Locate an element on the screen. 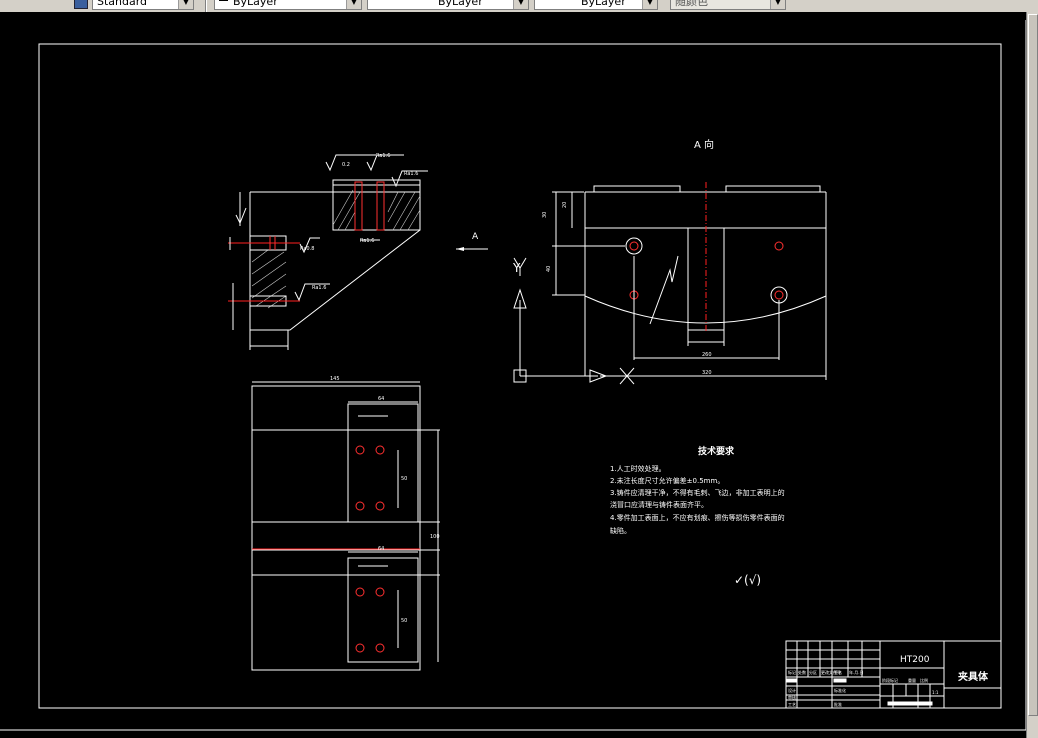 This screenshot has width=1038, height=738. titleblock-label: 审核 is located at coordinates (792, 697).